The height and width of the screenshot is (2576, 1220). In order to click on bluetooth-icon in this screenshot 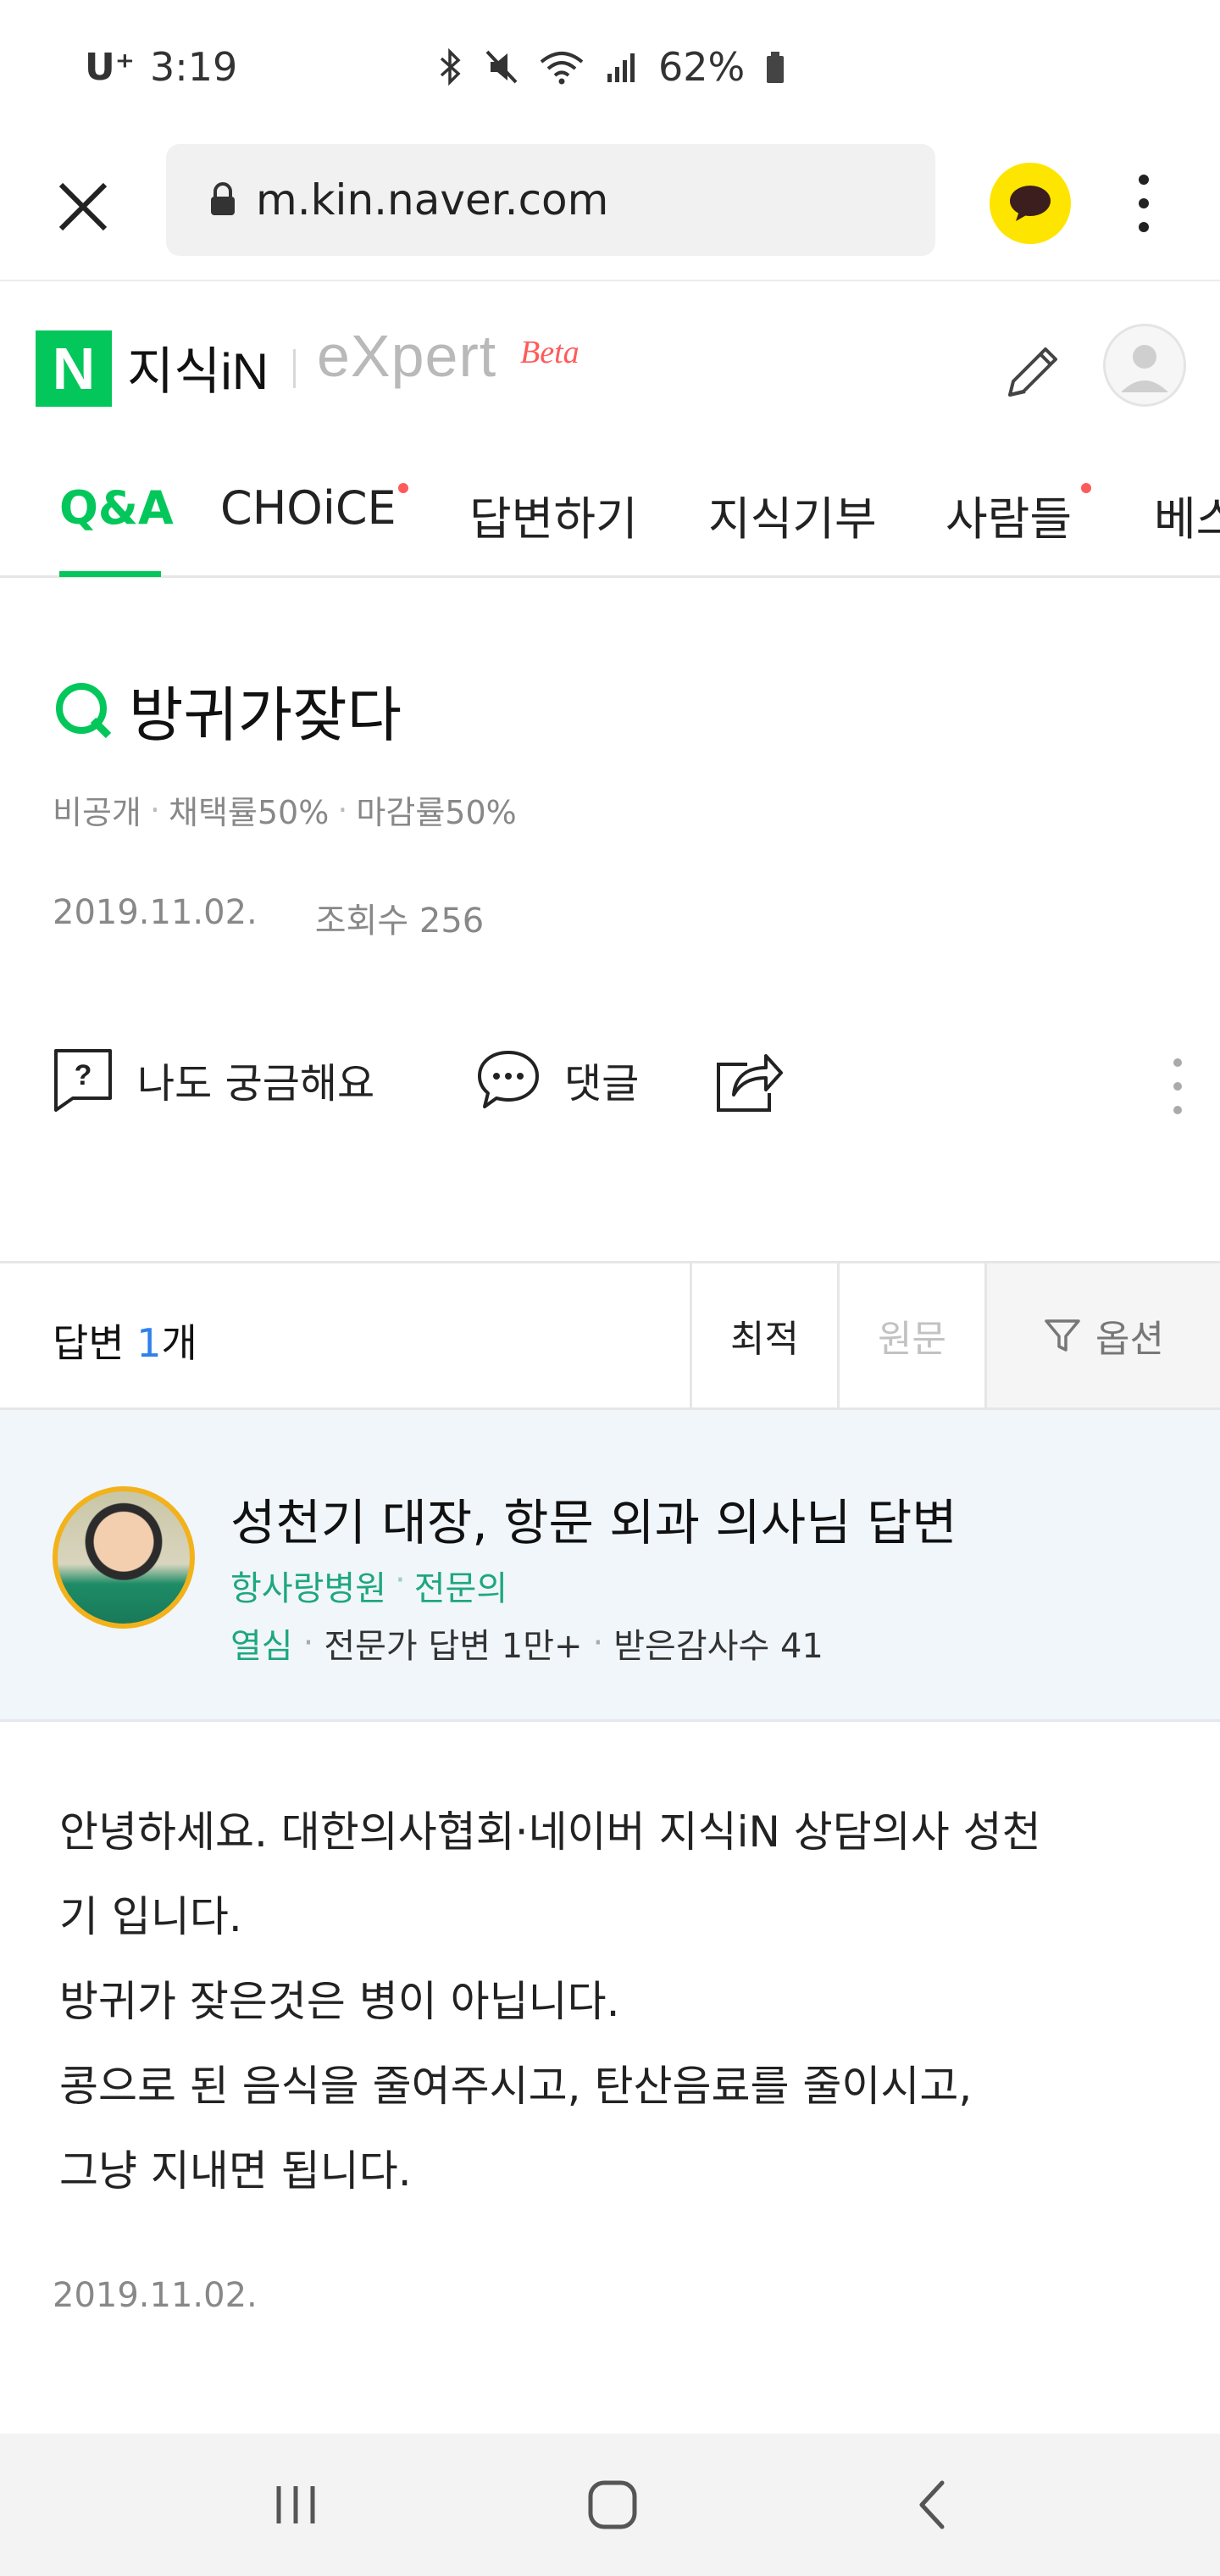, I will do `click(450, 67)`.